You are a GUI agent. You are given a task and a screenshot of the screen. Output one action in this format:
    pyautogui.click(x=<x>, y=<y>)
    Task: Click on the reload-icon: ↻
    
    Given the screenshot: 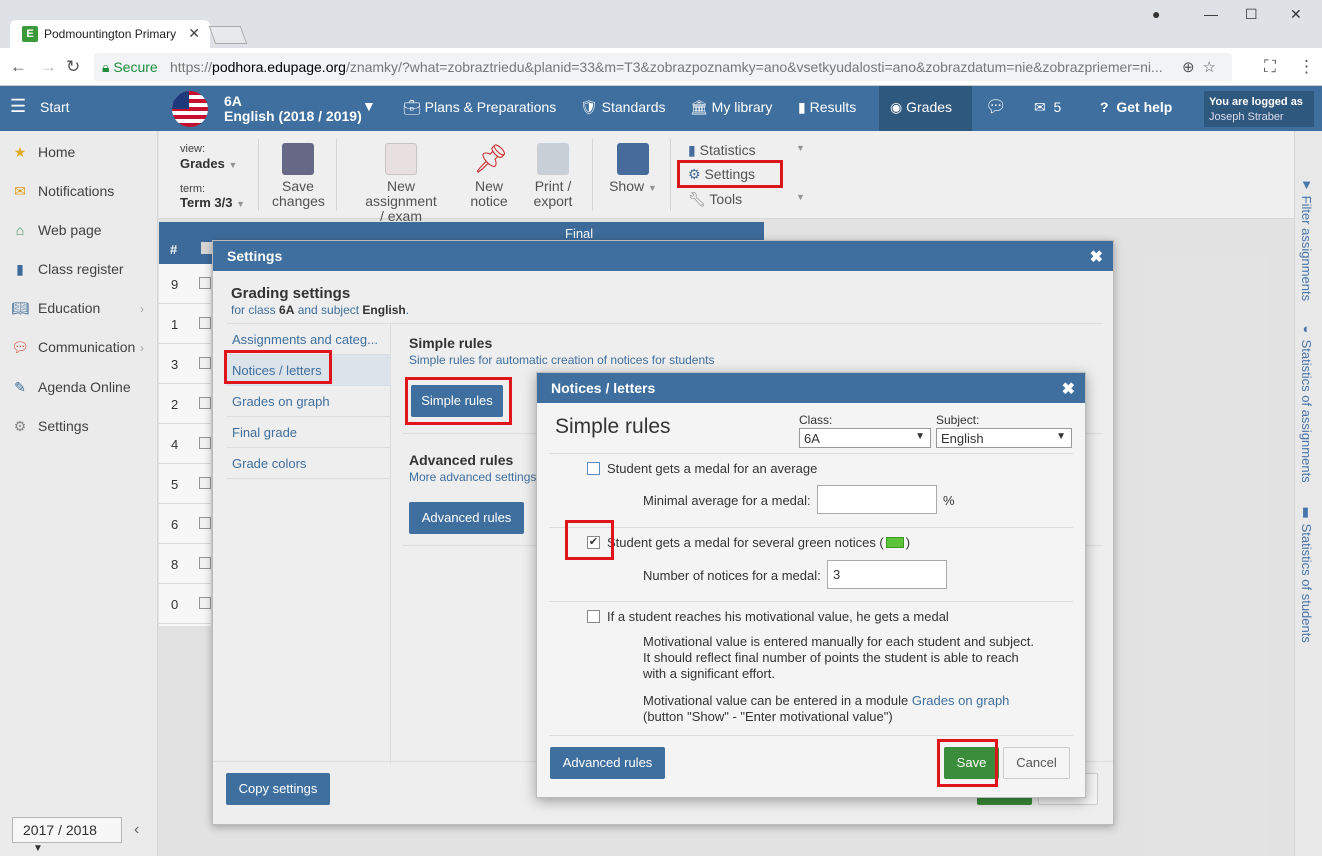 What is the action you would take?
    pyautogui.click(x=73, y=67)
    